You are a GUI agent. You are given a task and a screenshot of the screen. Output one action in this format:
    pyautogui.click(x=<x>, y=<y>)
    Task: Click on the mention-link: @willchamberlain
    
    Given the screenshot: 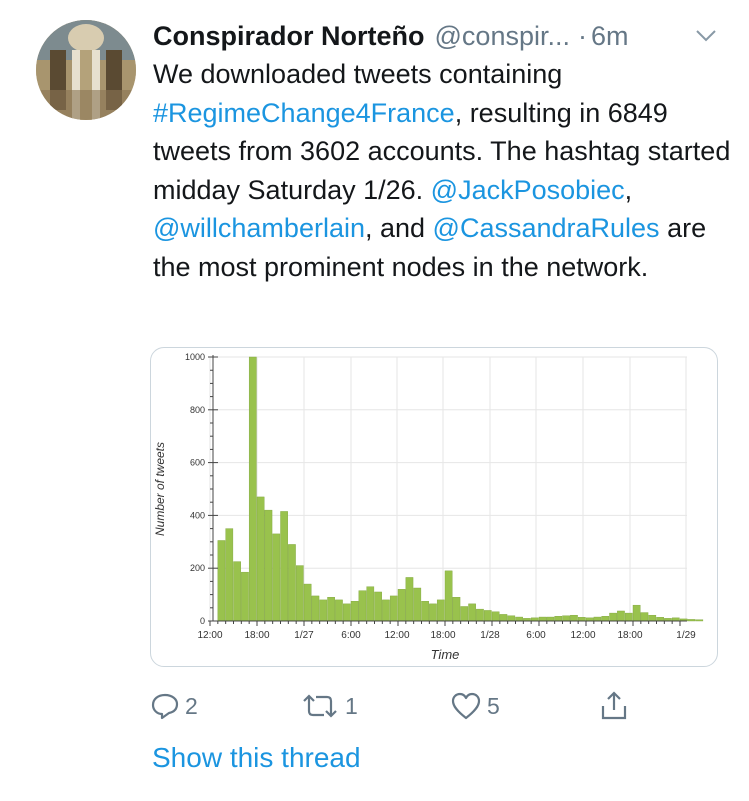 What is the action you would take?
    pyautogui.click(x=259, y=228)
    